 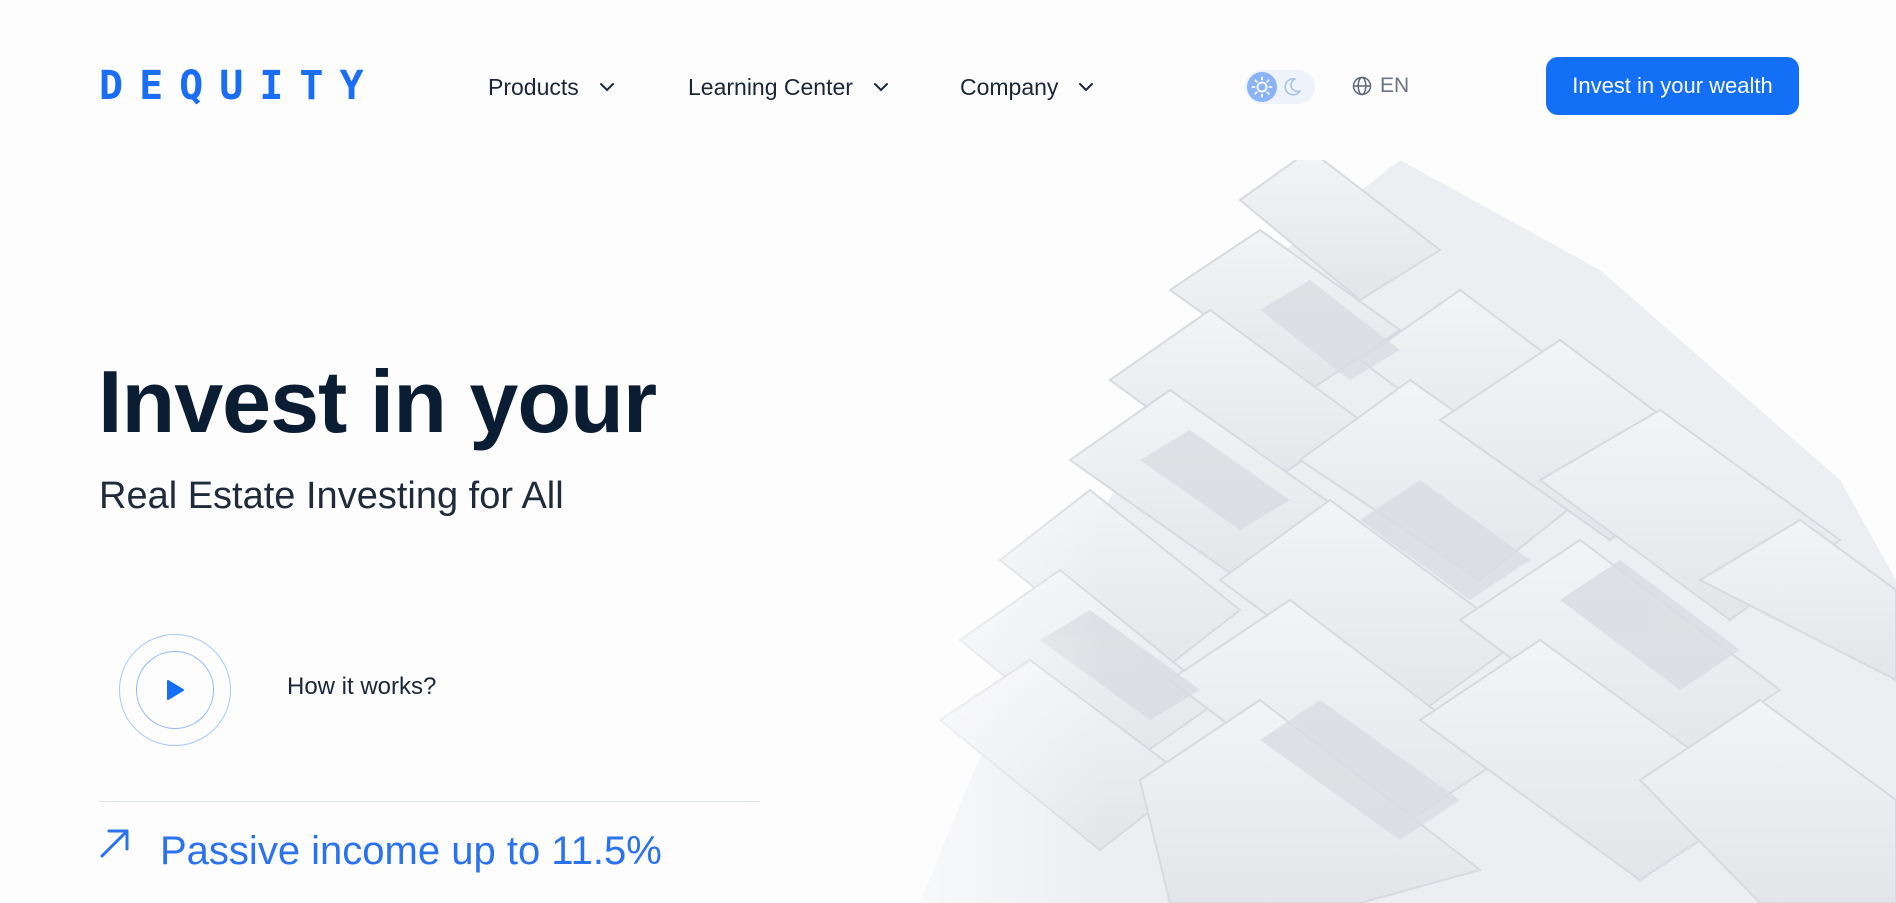 I want to click on theme-toggle, so click(x=1280, y=87).